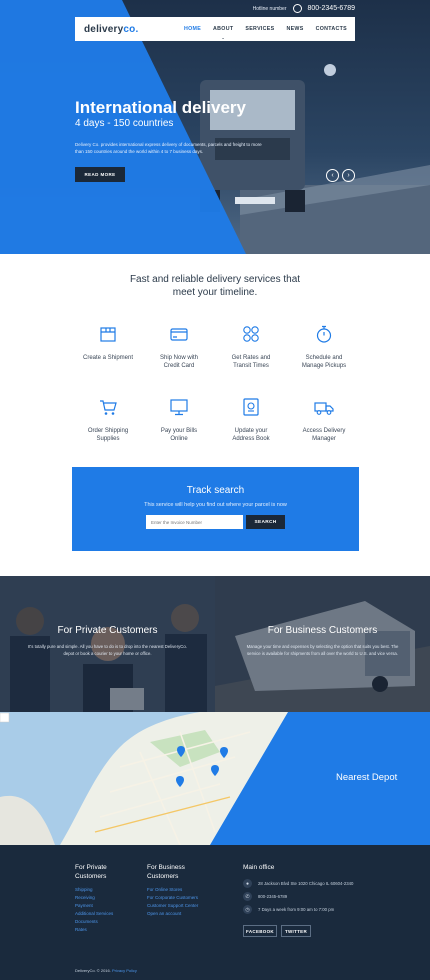  I want to click on service-ship-now: Ship Now with Credit Card, so click(179, 346).